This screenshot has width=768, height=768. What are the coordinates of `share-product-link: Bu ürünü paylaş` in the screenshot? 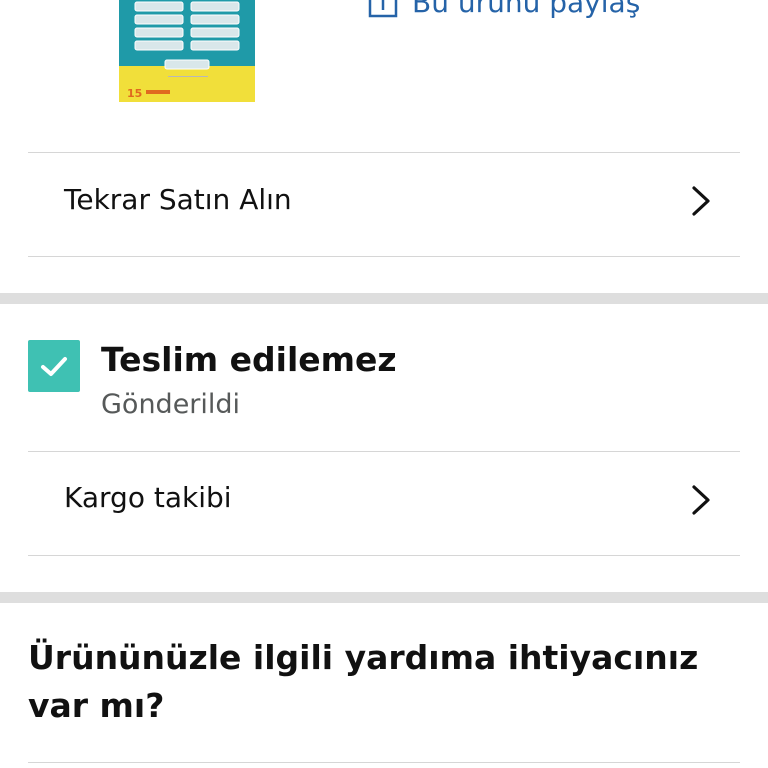 It's located at (504, 9).